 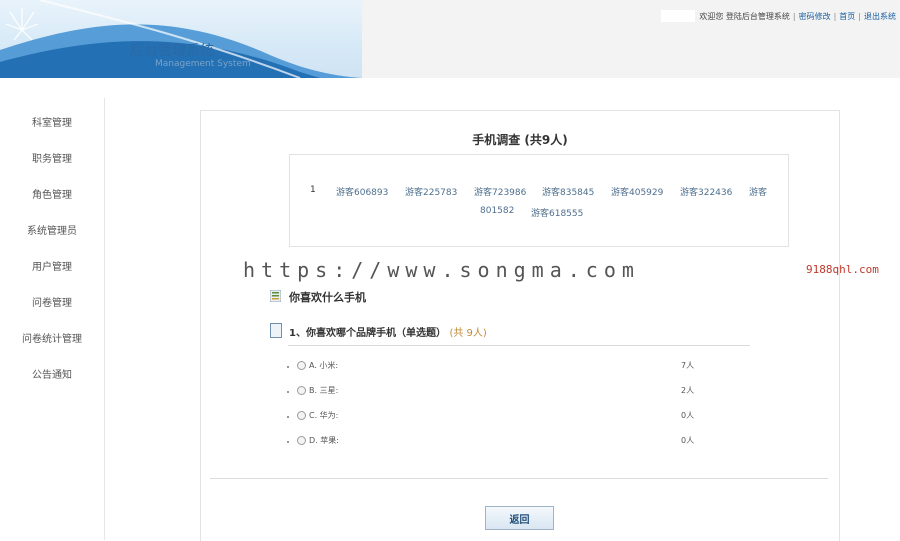 I want to click on watermark-url: https://www.songma.com, so click(x=441, y=270).